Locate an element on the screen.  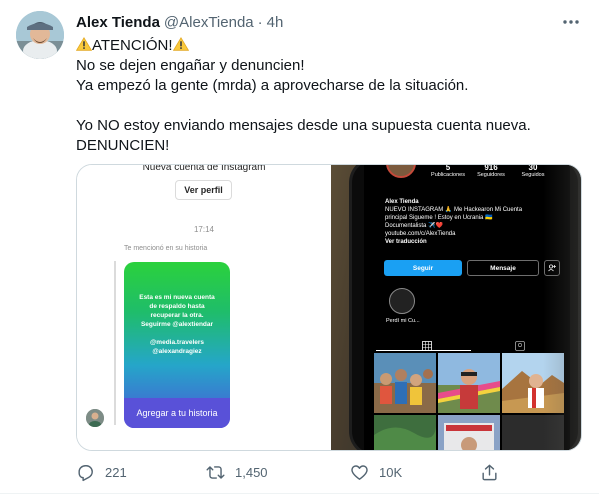
more-options-icon is located at coordinates (571, 22).